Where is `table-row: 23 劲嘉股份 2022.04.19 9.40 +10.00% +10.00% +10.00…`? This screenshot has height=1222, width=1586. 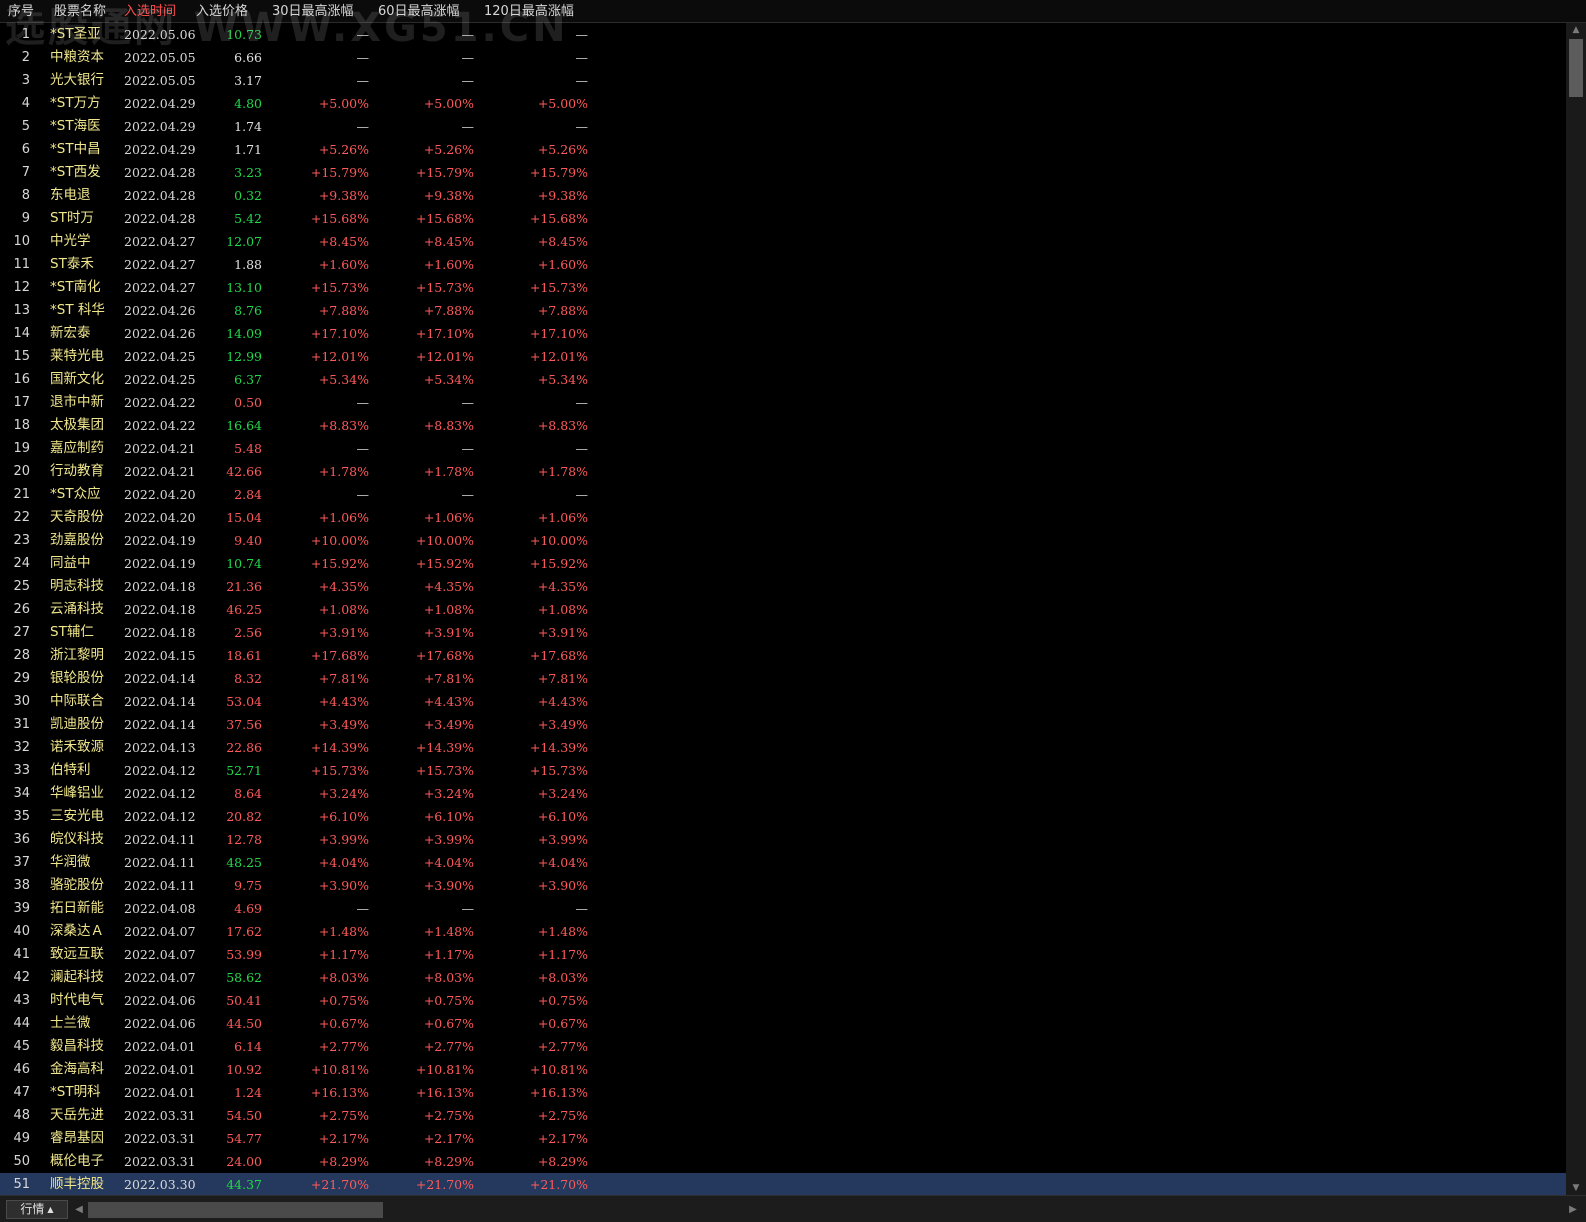
table-row: 23 劲嘉股份 2022.04.19 9.40 +10.00% +10.00% +10.00… is located at coordinates (783, 540).